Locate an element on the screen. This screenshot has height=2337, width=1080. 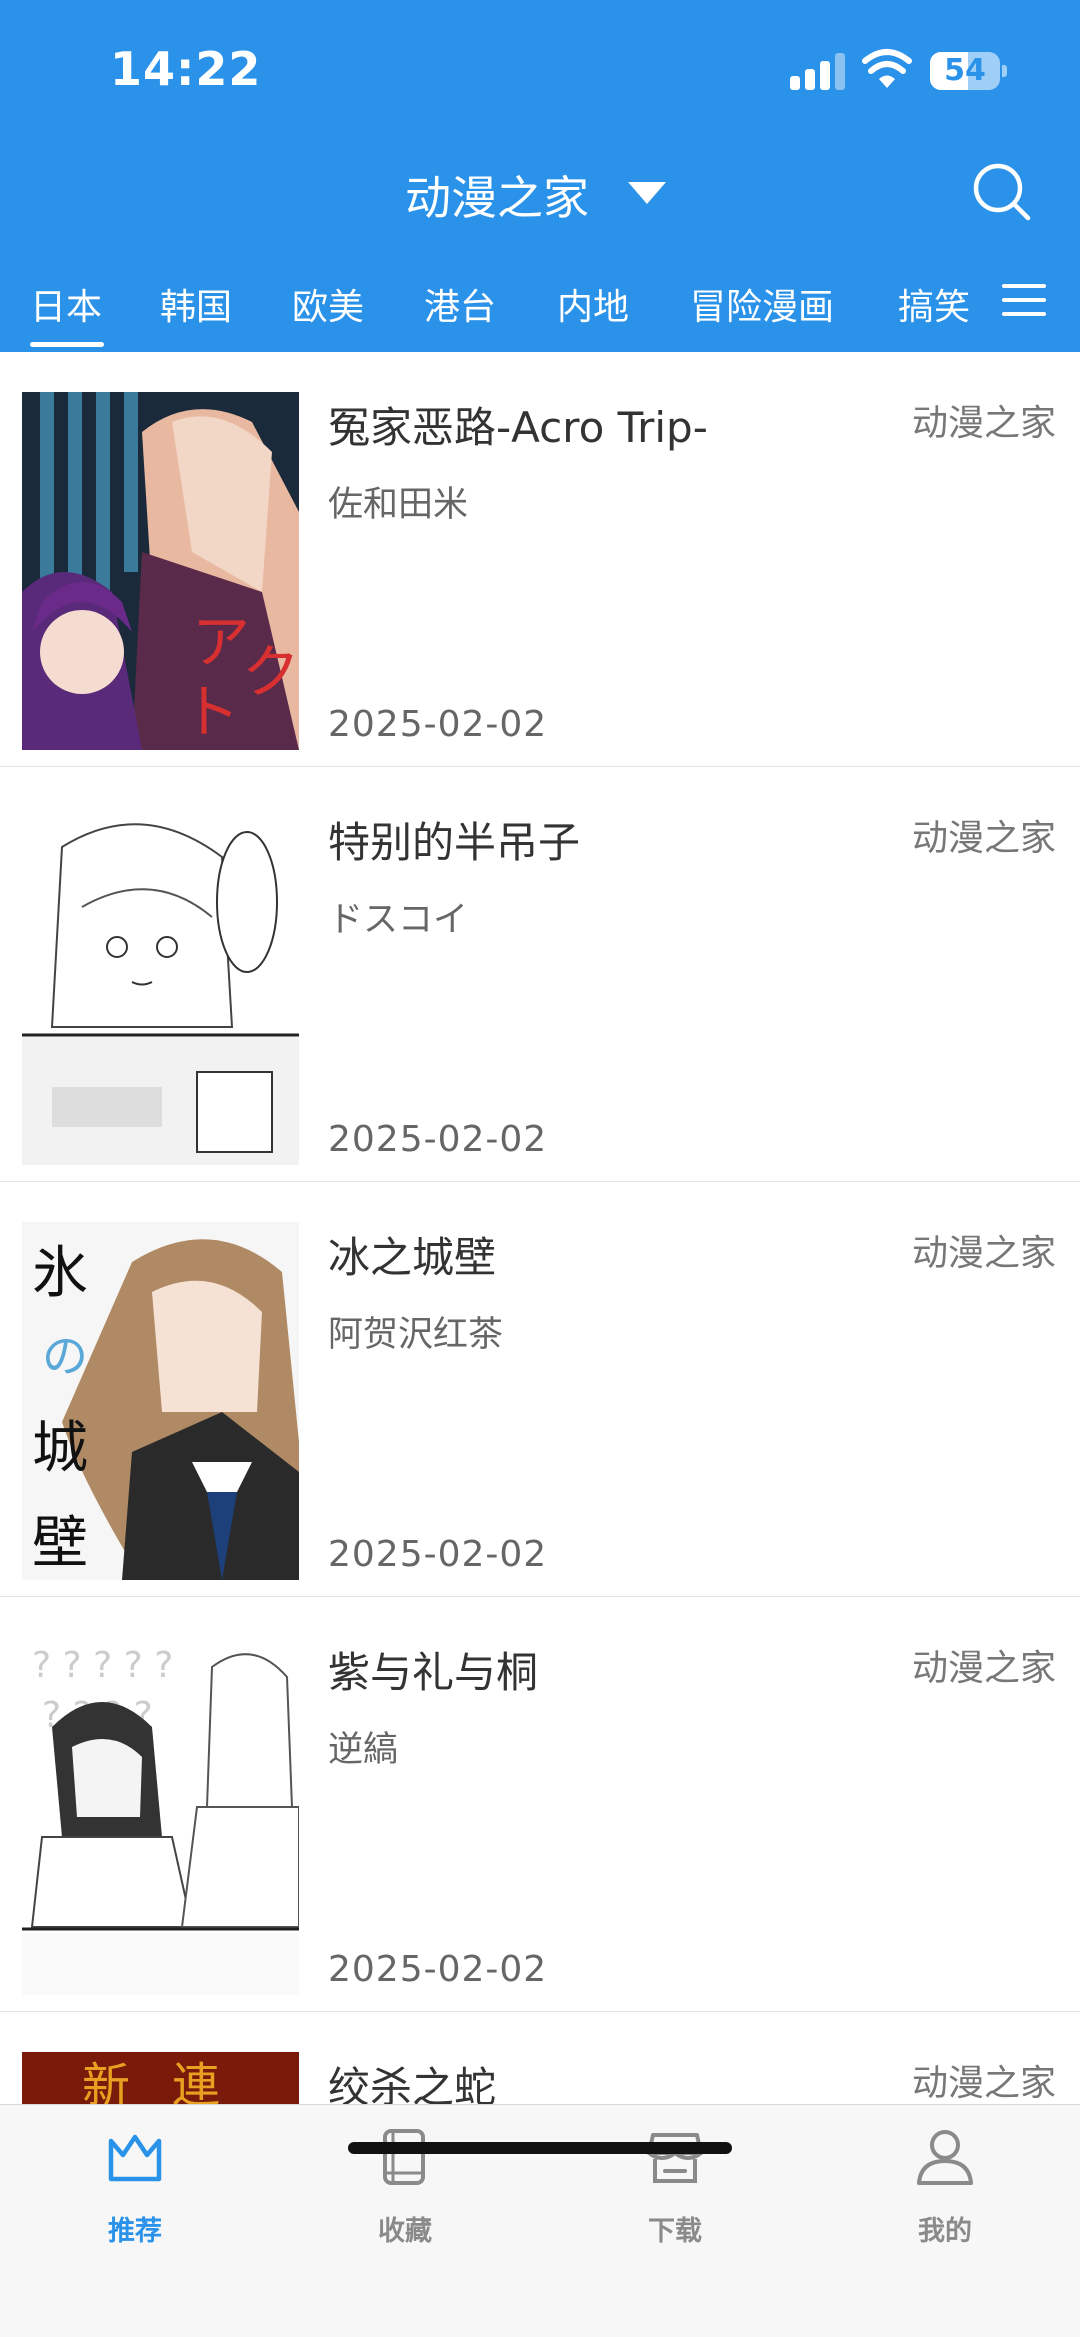
nav-label: 我的 is located at coordinates (945, 2231).